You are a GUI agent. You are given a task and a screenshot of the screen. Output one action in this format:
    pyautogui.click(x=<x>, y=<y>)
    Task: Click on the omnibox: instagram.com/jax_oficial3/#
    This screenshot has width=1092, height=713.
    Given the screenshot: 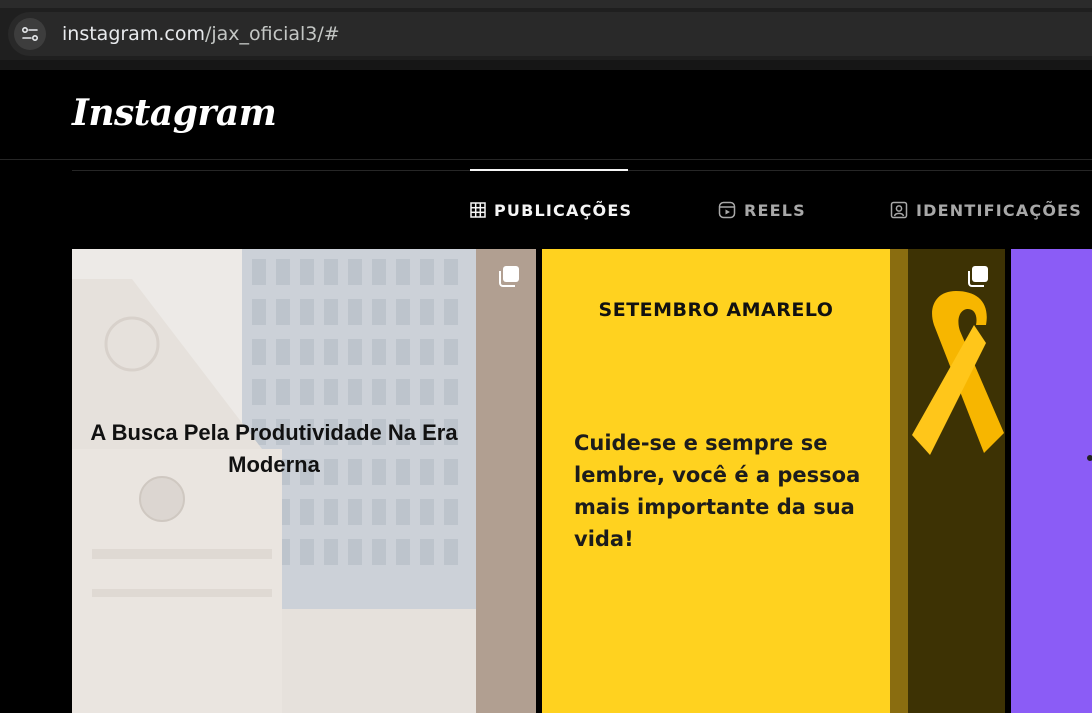 What is the action you would take?
    pyautogui.click(x=550, y=34)
    